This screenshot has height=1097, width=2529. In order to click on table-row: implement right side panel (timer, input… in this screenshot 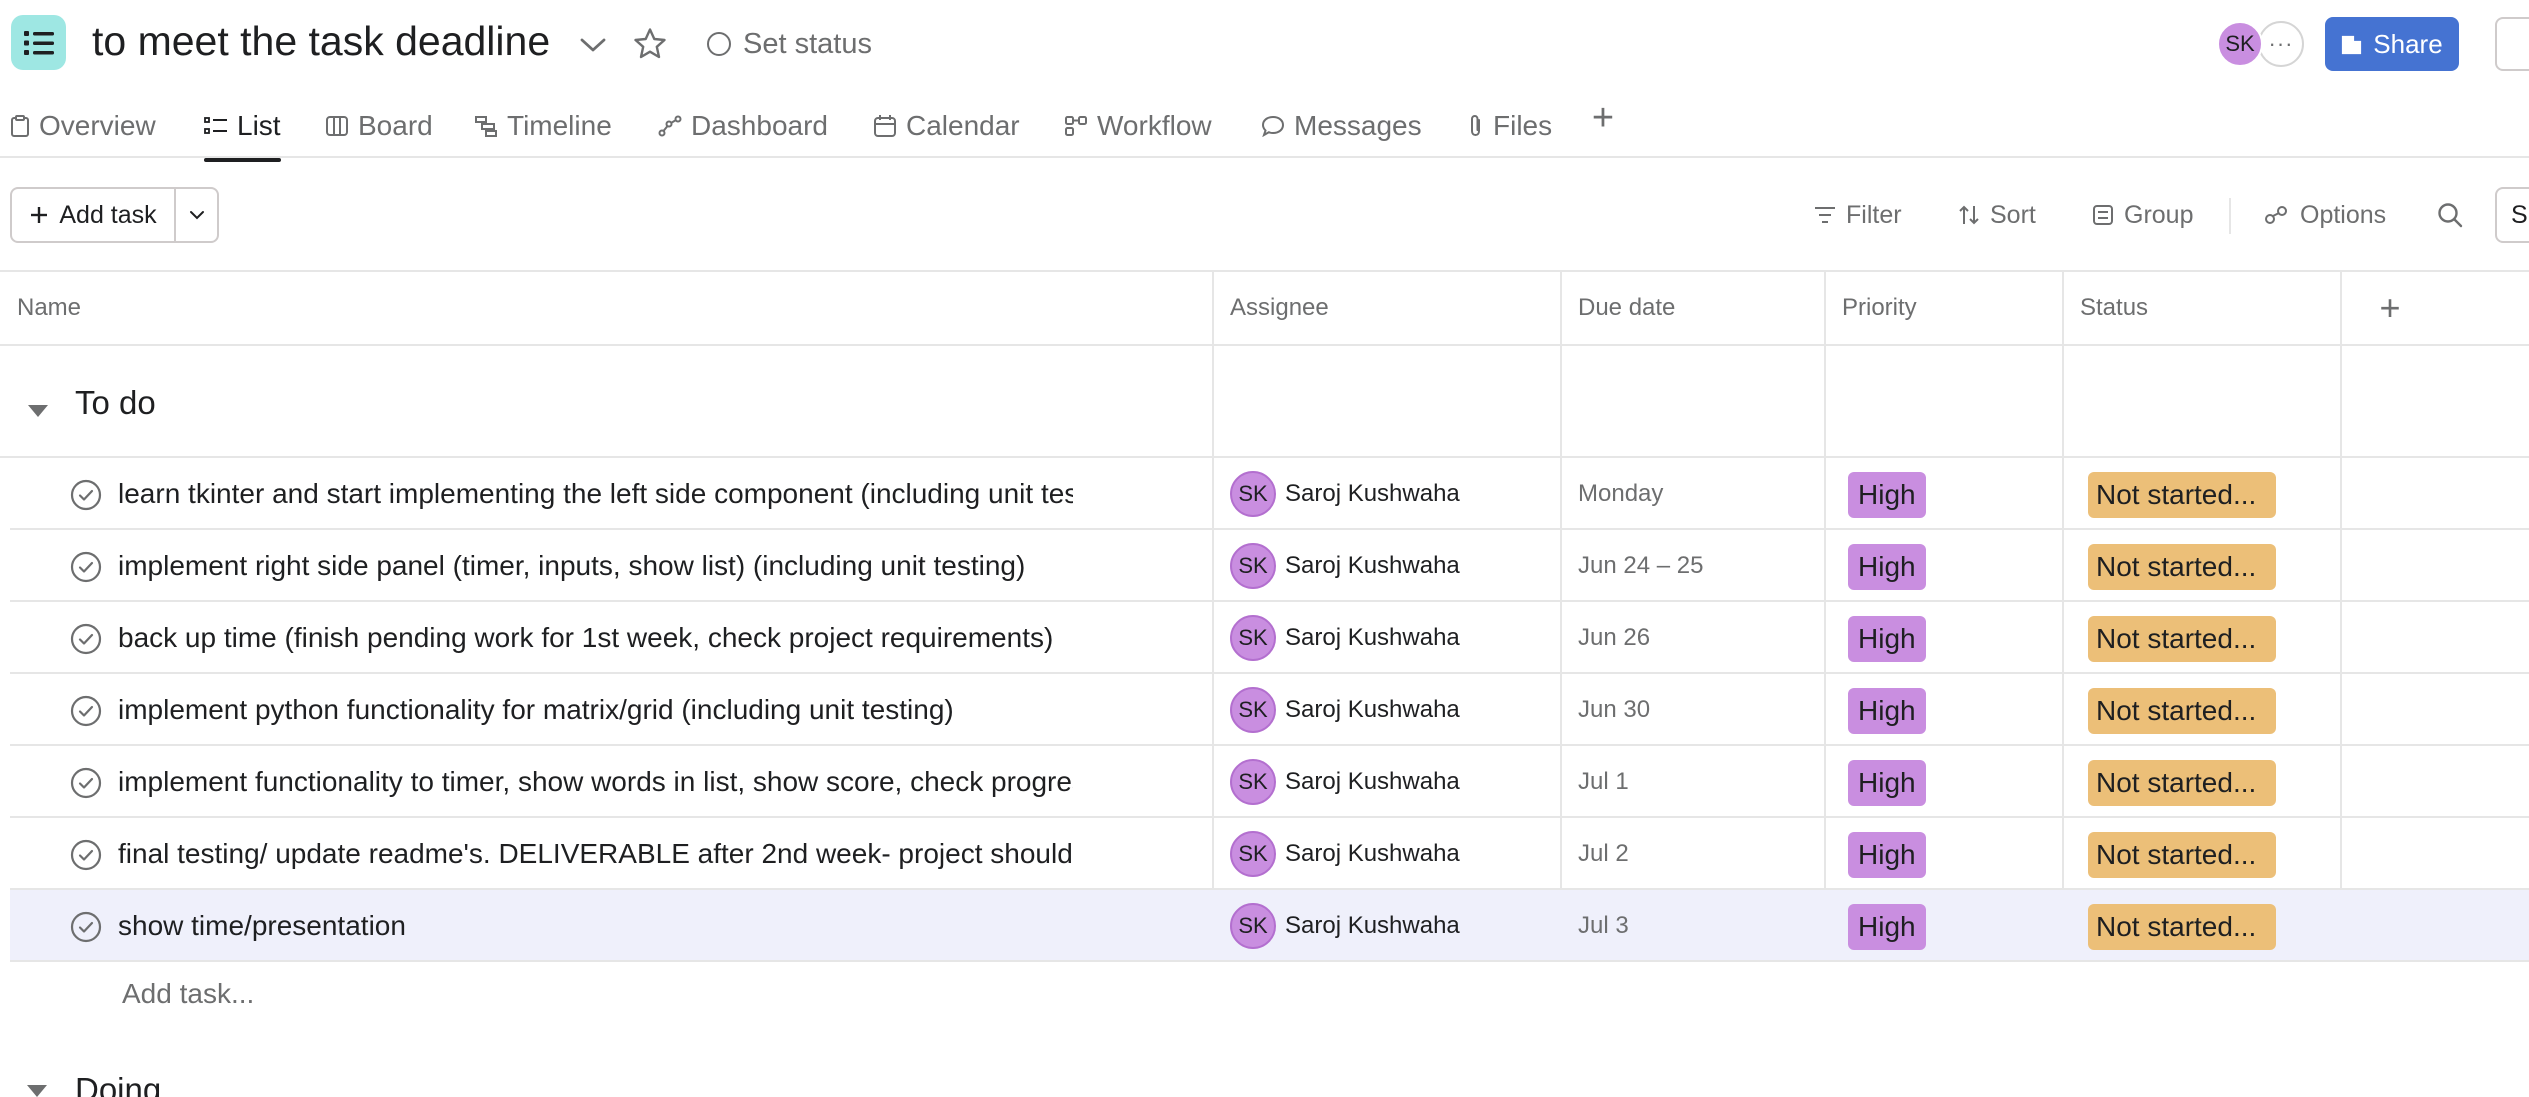, I will do `click(1269, 566)`.